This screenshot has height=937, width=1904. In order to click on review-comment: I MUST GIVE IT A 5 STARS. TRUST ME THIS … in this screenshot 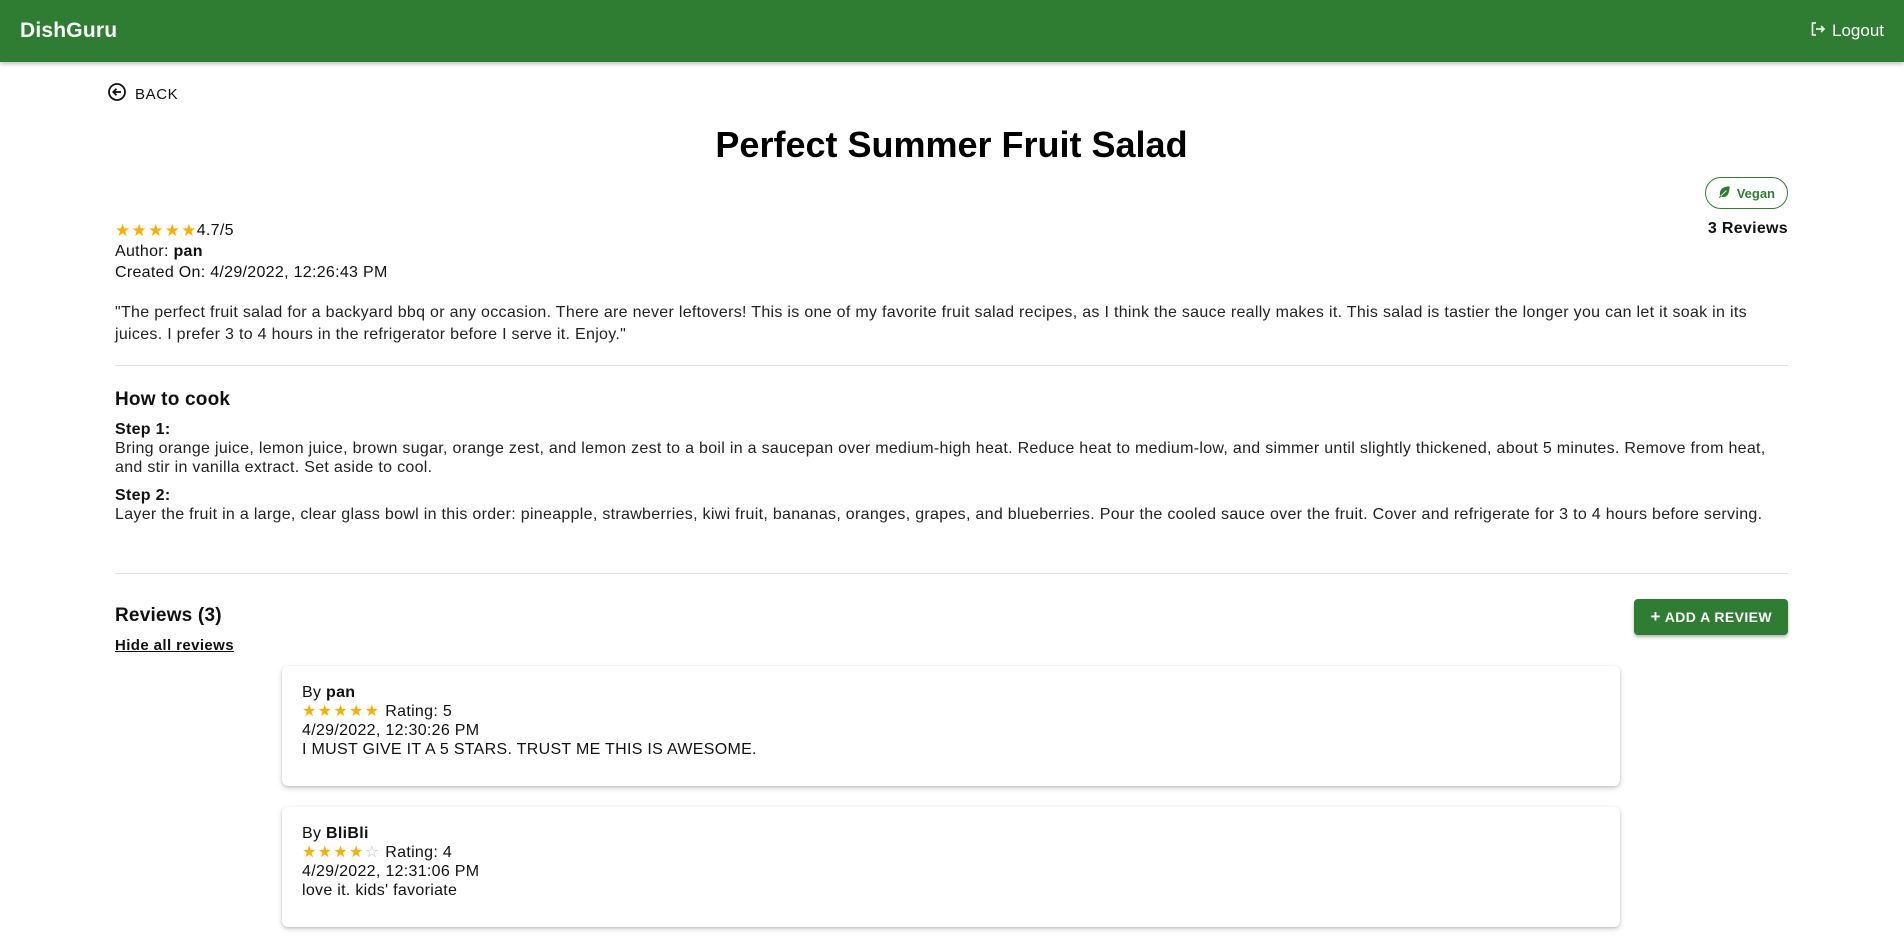, I will do `click(529, 749)`.